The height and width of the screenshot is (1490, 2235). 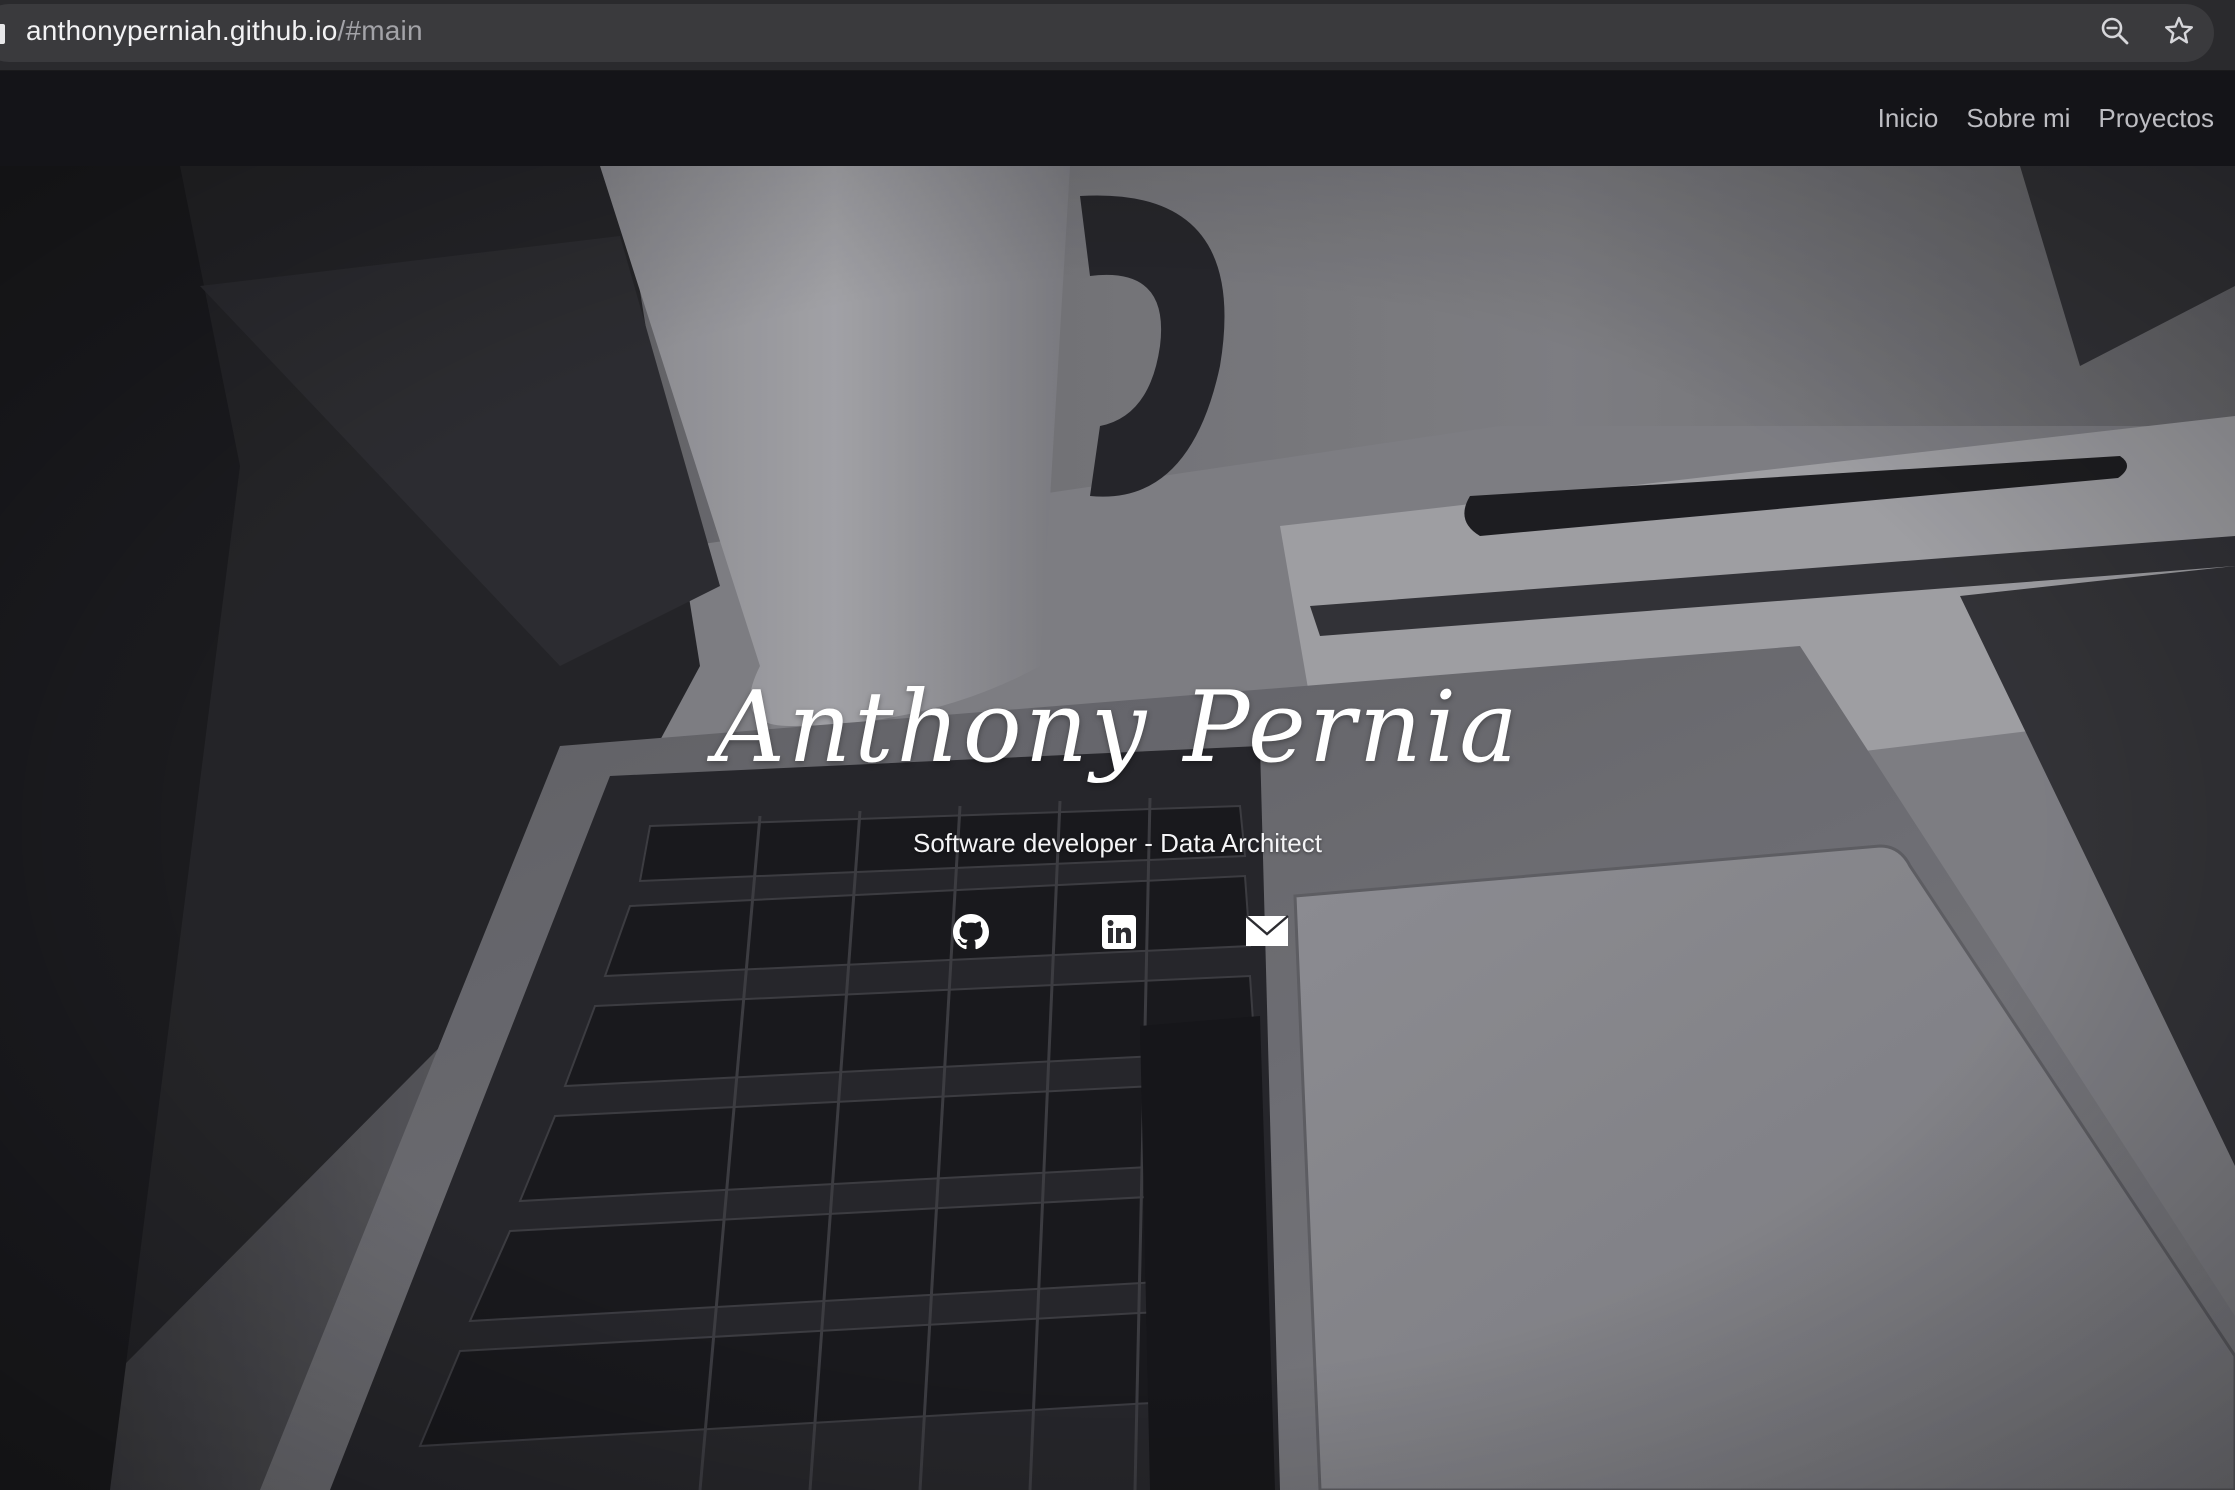 I want to click on github-icon, so click(x=971, y=932).